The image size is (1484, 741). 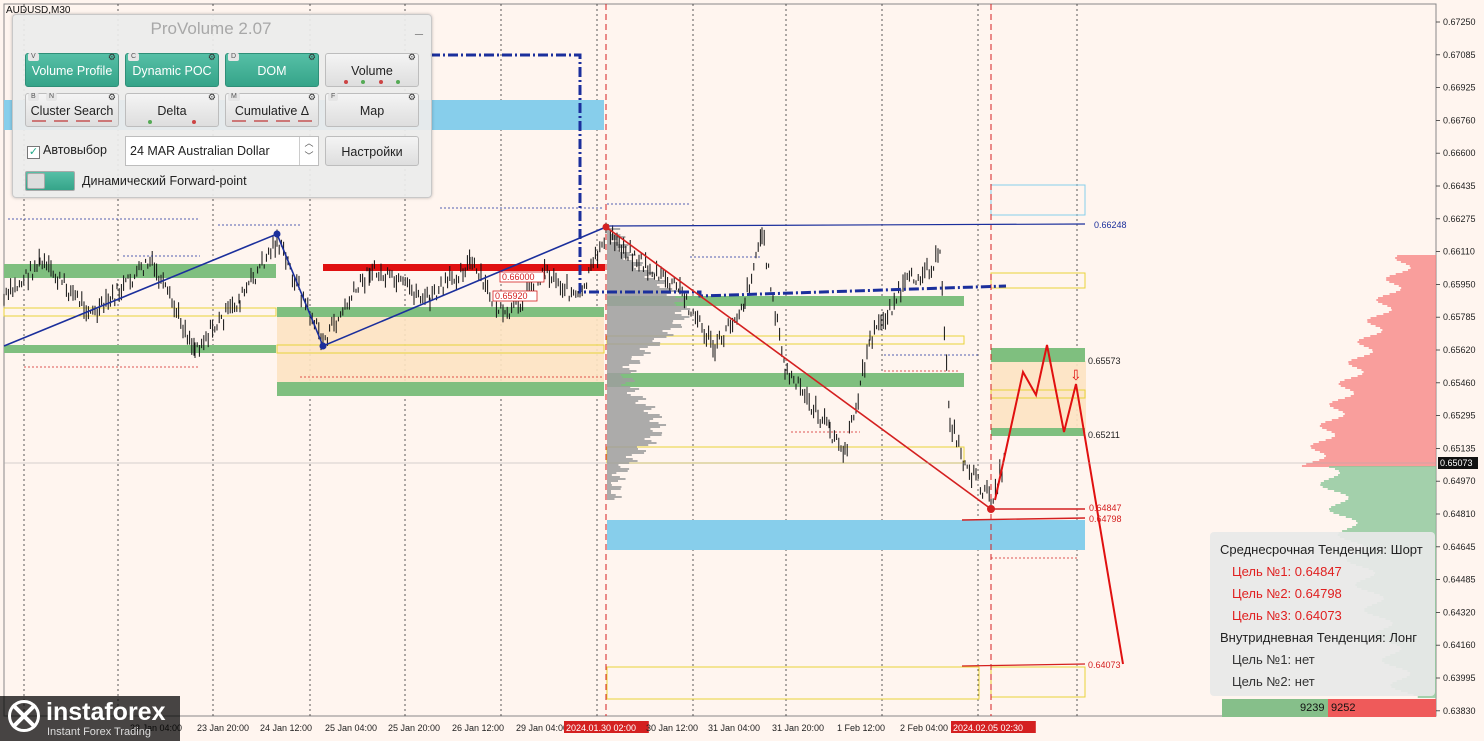 What do you see at coordinates (1273, 681) in the screenshot?
I see `intraday-target-2: Цель №2: нет` at bounding box center [1273, 681].